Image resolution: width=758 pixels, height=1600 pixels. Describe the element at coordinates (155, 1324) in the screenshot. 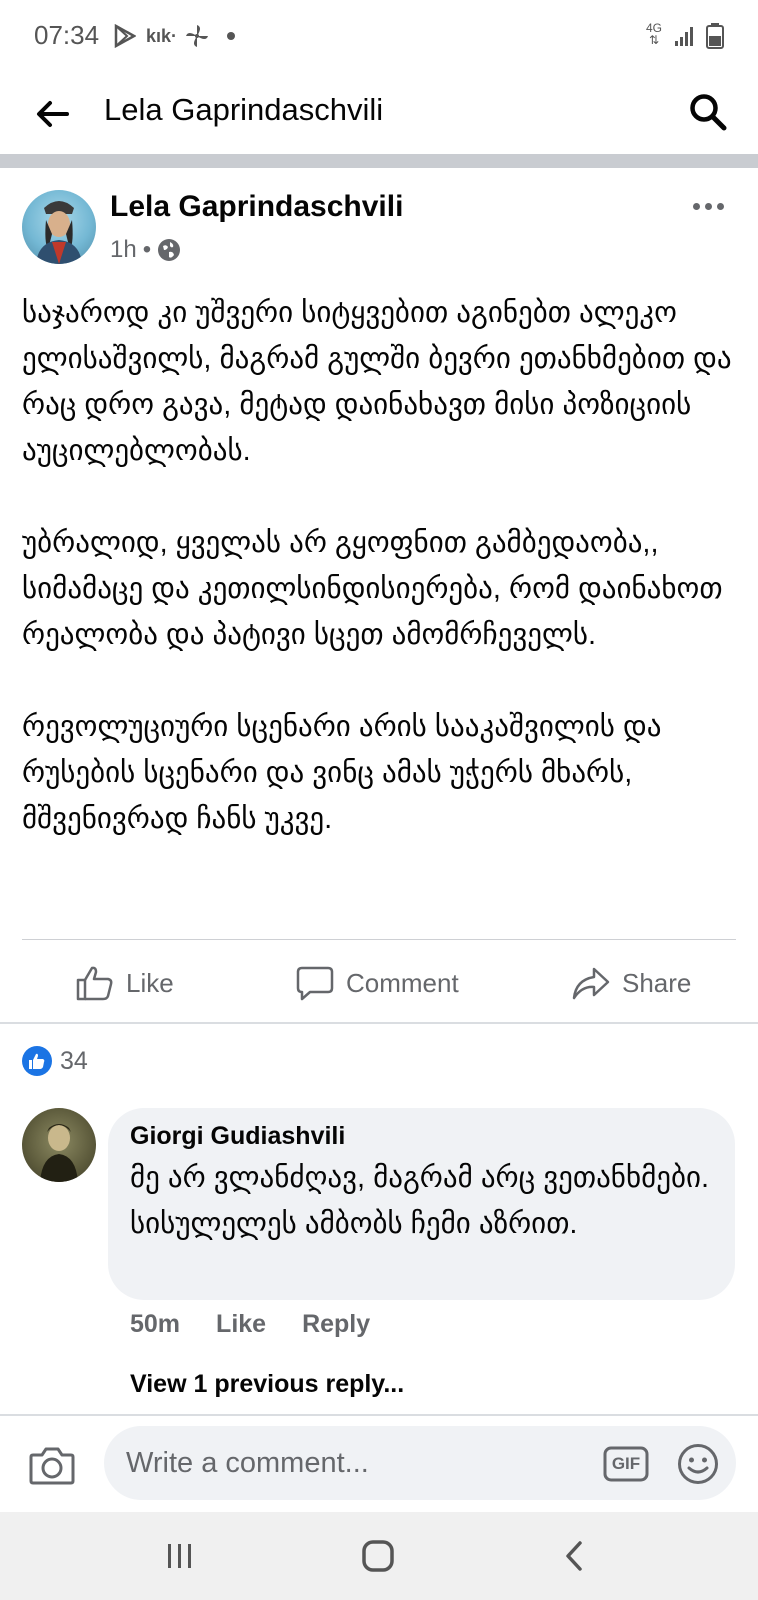

I see `comment-time: 50m` at that location.